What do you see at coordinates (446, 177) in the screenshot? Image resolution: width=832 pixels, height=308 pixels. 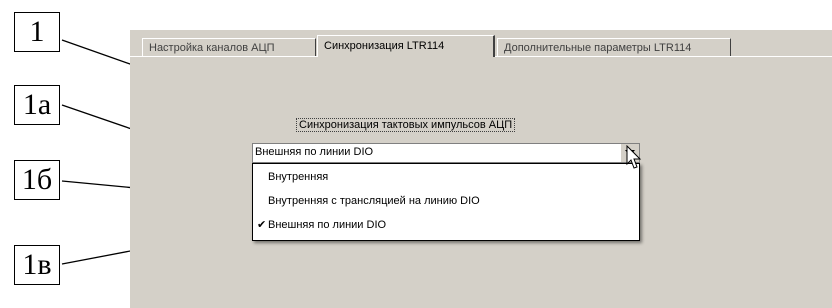 I see `option-internal: Внутренняя` at bounding box center [446, 177].